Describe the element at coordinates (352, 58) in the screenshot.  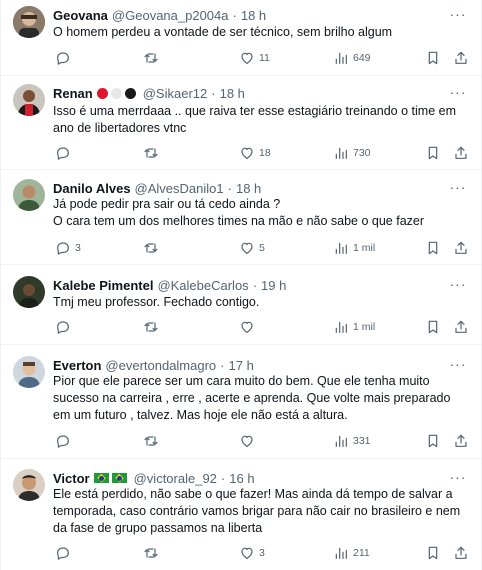
I see `views-button: 649` at that location.